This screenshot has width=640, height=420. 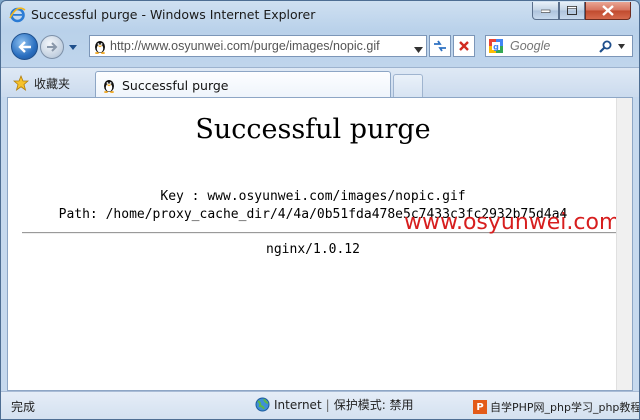 I want to click on zone-label: Internet, so click(x=298, y=404).